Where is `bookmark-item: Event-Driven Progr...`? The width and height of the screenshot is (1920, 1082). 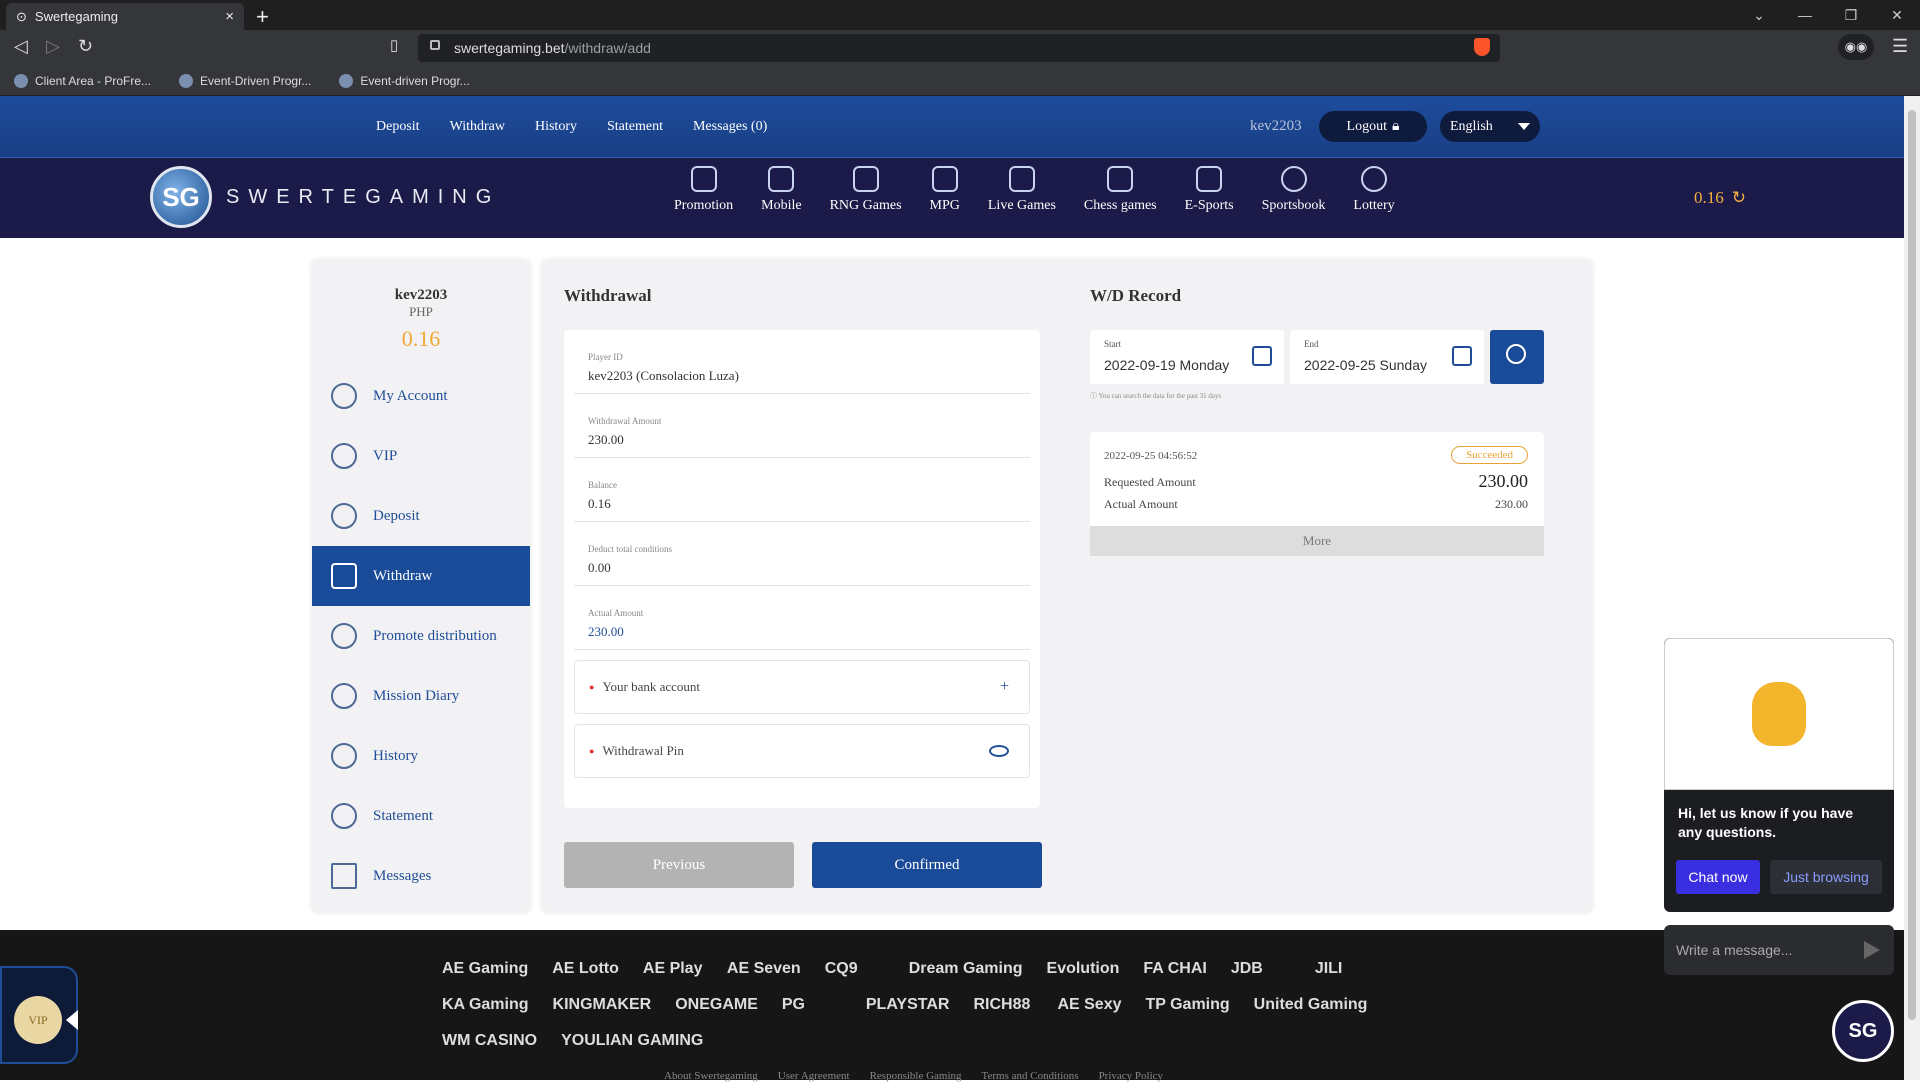 bookmark-item: Event-Driven Progr... is located at coordinates (245, 80).